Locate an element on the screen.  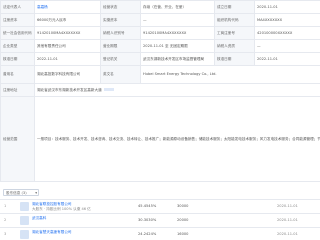
subscribed-amount: 20000 is located at coordinates (183, 220).